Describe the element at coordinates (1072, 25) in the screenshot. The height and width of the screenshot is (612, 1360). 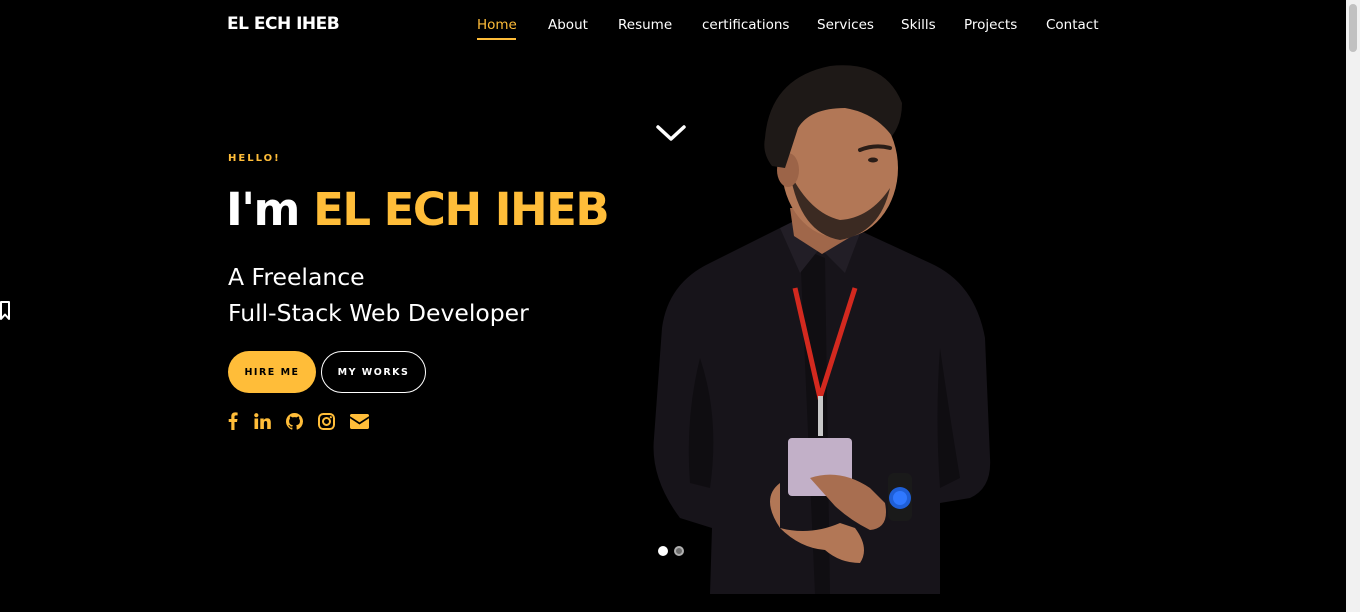
I see `nav-contact: Contact` at that location.